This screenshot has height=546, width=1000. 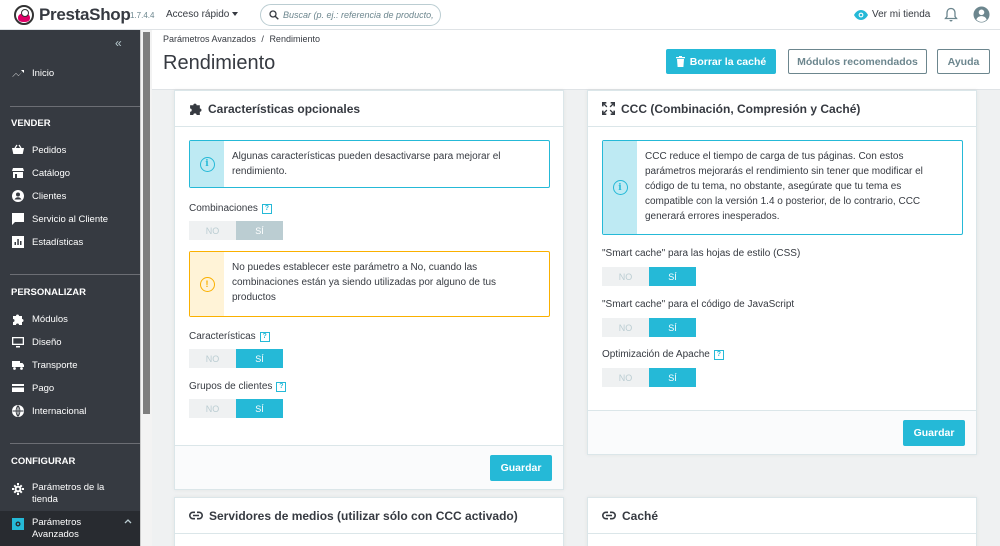 What do you see at coordinates (146, 223) in the screenshot?
I see `scrollbar-thumb` at bounding box center [146, 223].